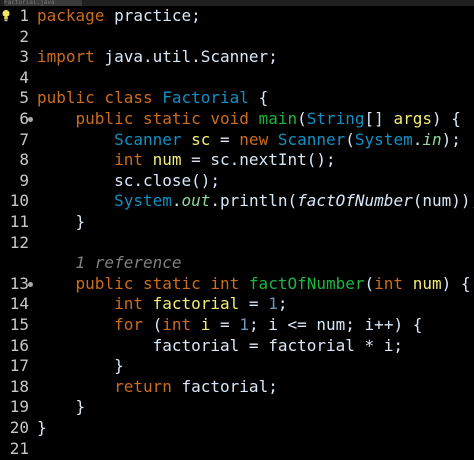  What do you see at coordinates (17, 304) in the screenshot?
I see `gutter-line: 14` at bounding box center [17, 304].